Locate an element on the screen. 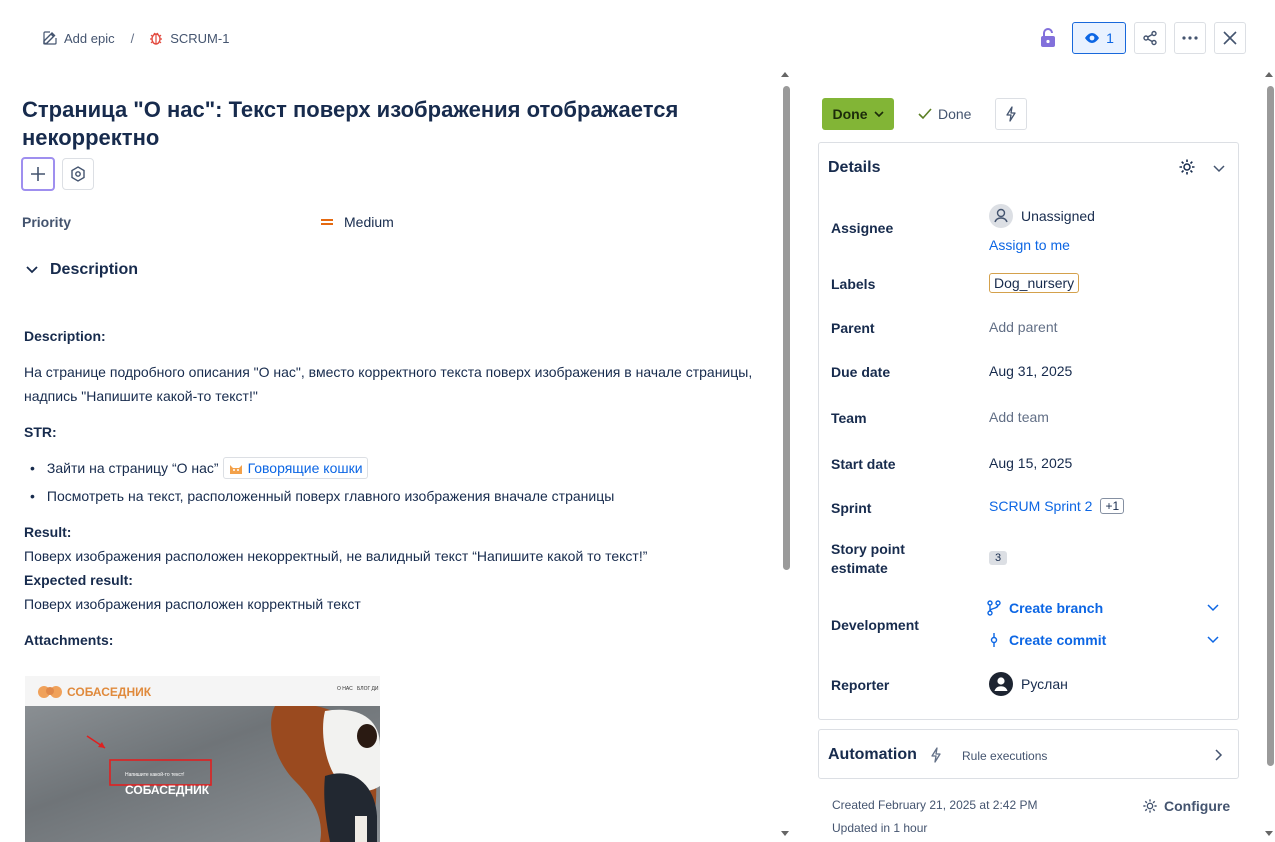  status-dropdown: Done is located at coordinates (858, 114).